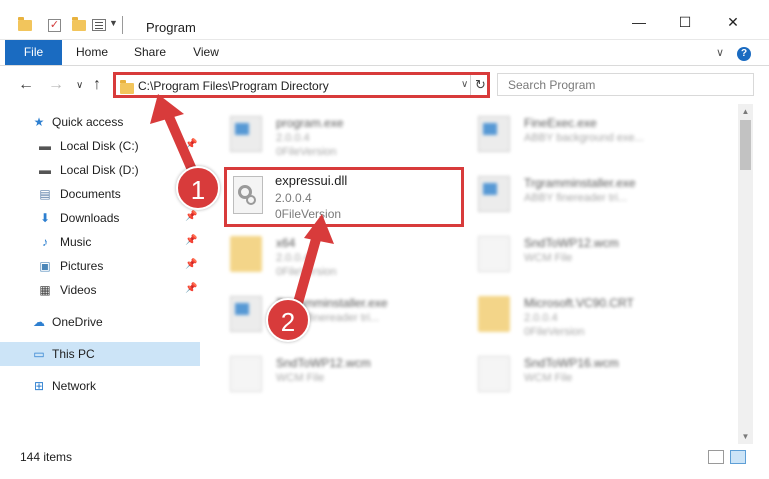 Image resolution: width=769 pixels, height=479 pixels. What do you see at coordinates (384, 461) in the screenshot?
I see `status-bar: 144 items` at bounding box center [384, 461].